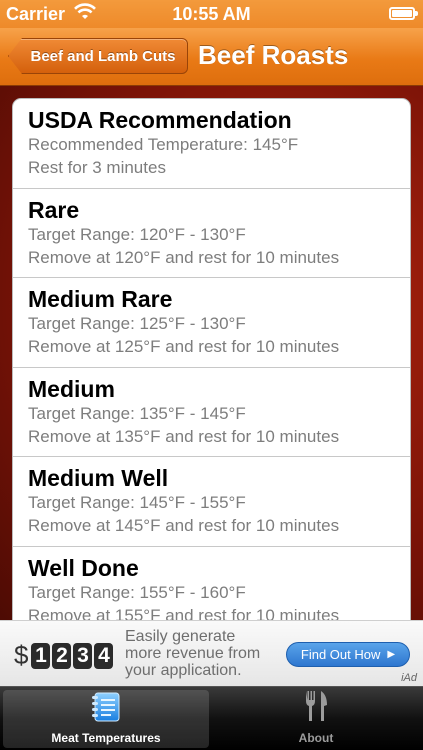 This screenshot has height=750, width=423. I want to click on status-bar: Carrier 10:55 AM, so click(211, 14).